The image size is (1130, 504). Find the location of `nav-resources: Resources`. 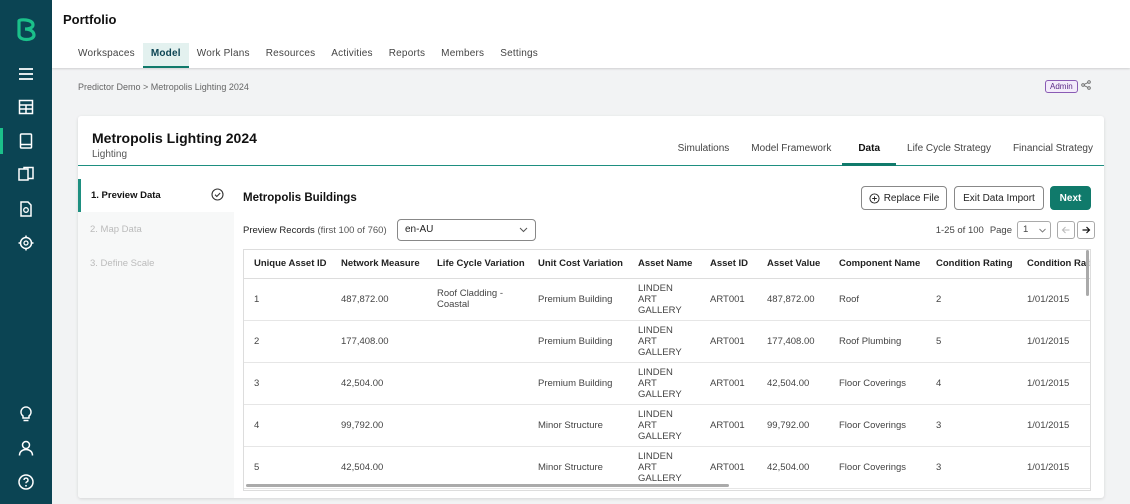

nav-resources: Resources is located at coordinates (291, 55).